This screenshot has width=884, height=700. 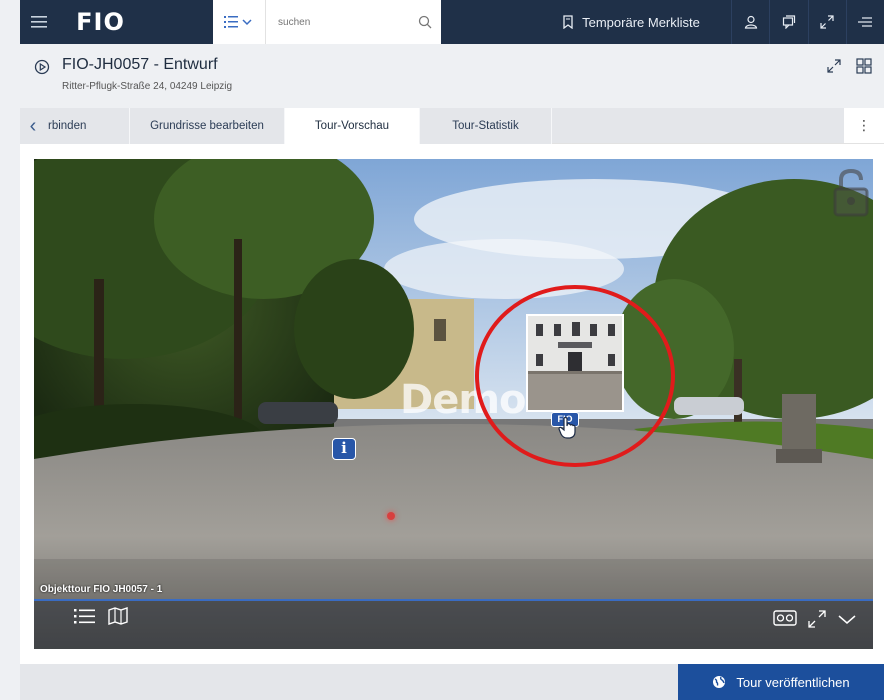 What do you see at coordinates (453, 624) in the screenshot?
I see `tour-control-bar` at bounding box center [453, 624].